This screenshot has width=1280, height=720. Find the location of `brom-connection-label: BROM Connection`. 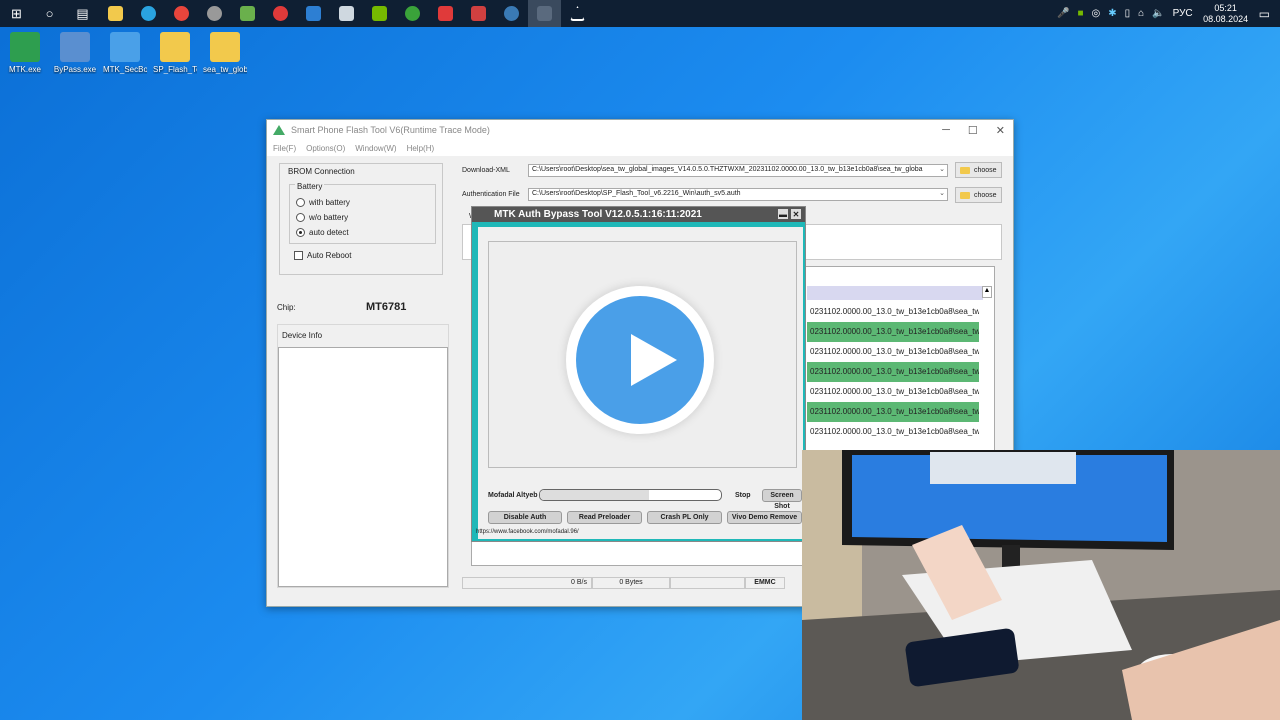

brom-connection-label: BROM Connection is located at coordinates (321, 171).